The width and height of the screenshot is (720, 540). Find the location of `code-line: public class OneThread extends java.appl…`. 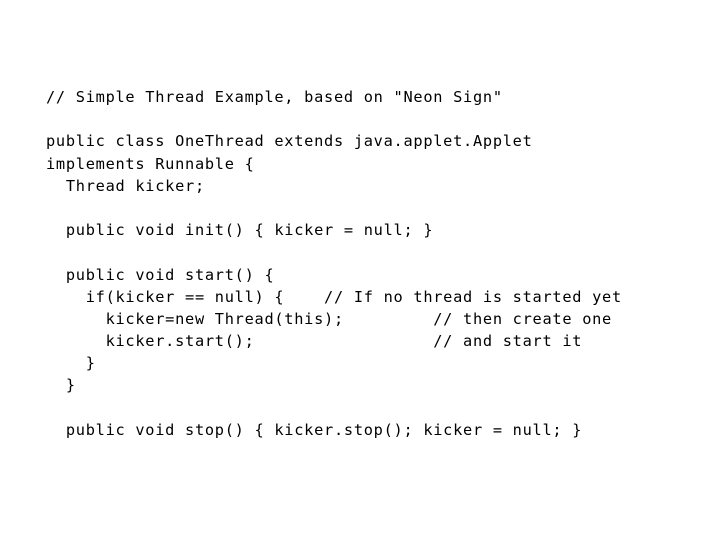

code-line: public class OneThread extends java.appl… is located at coordinates (289, 141).